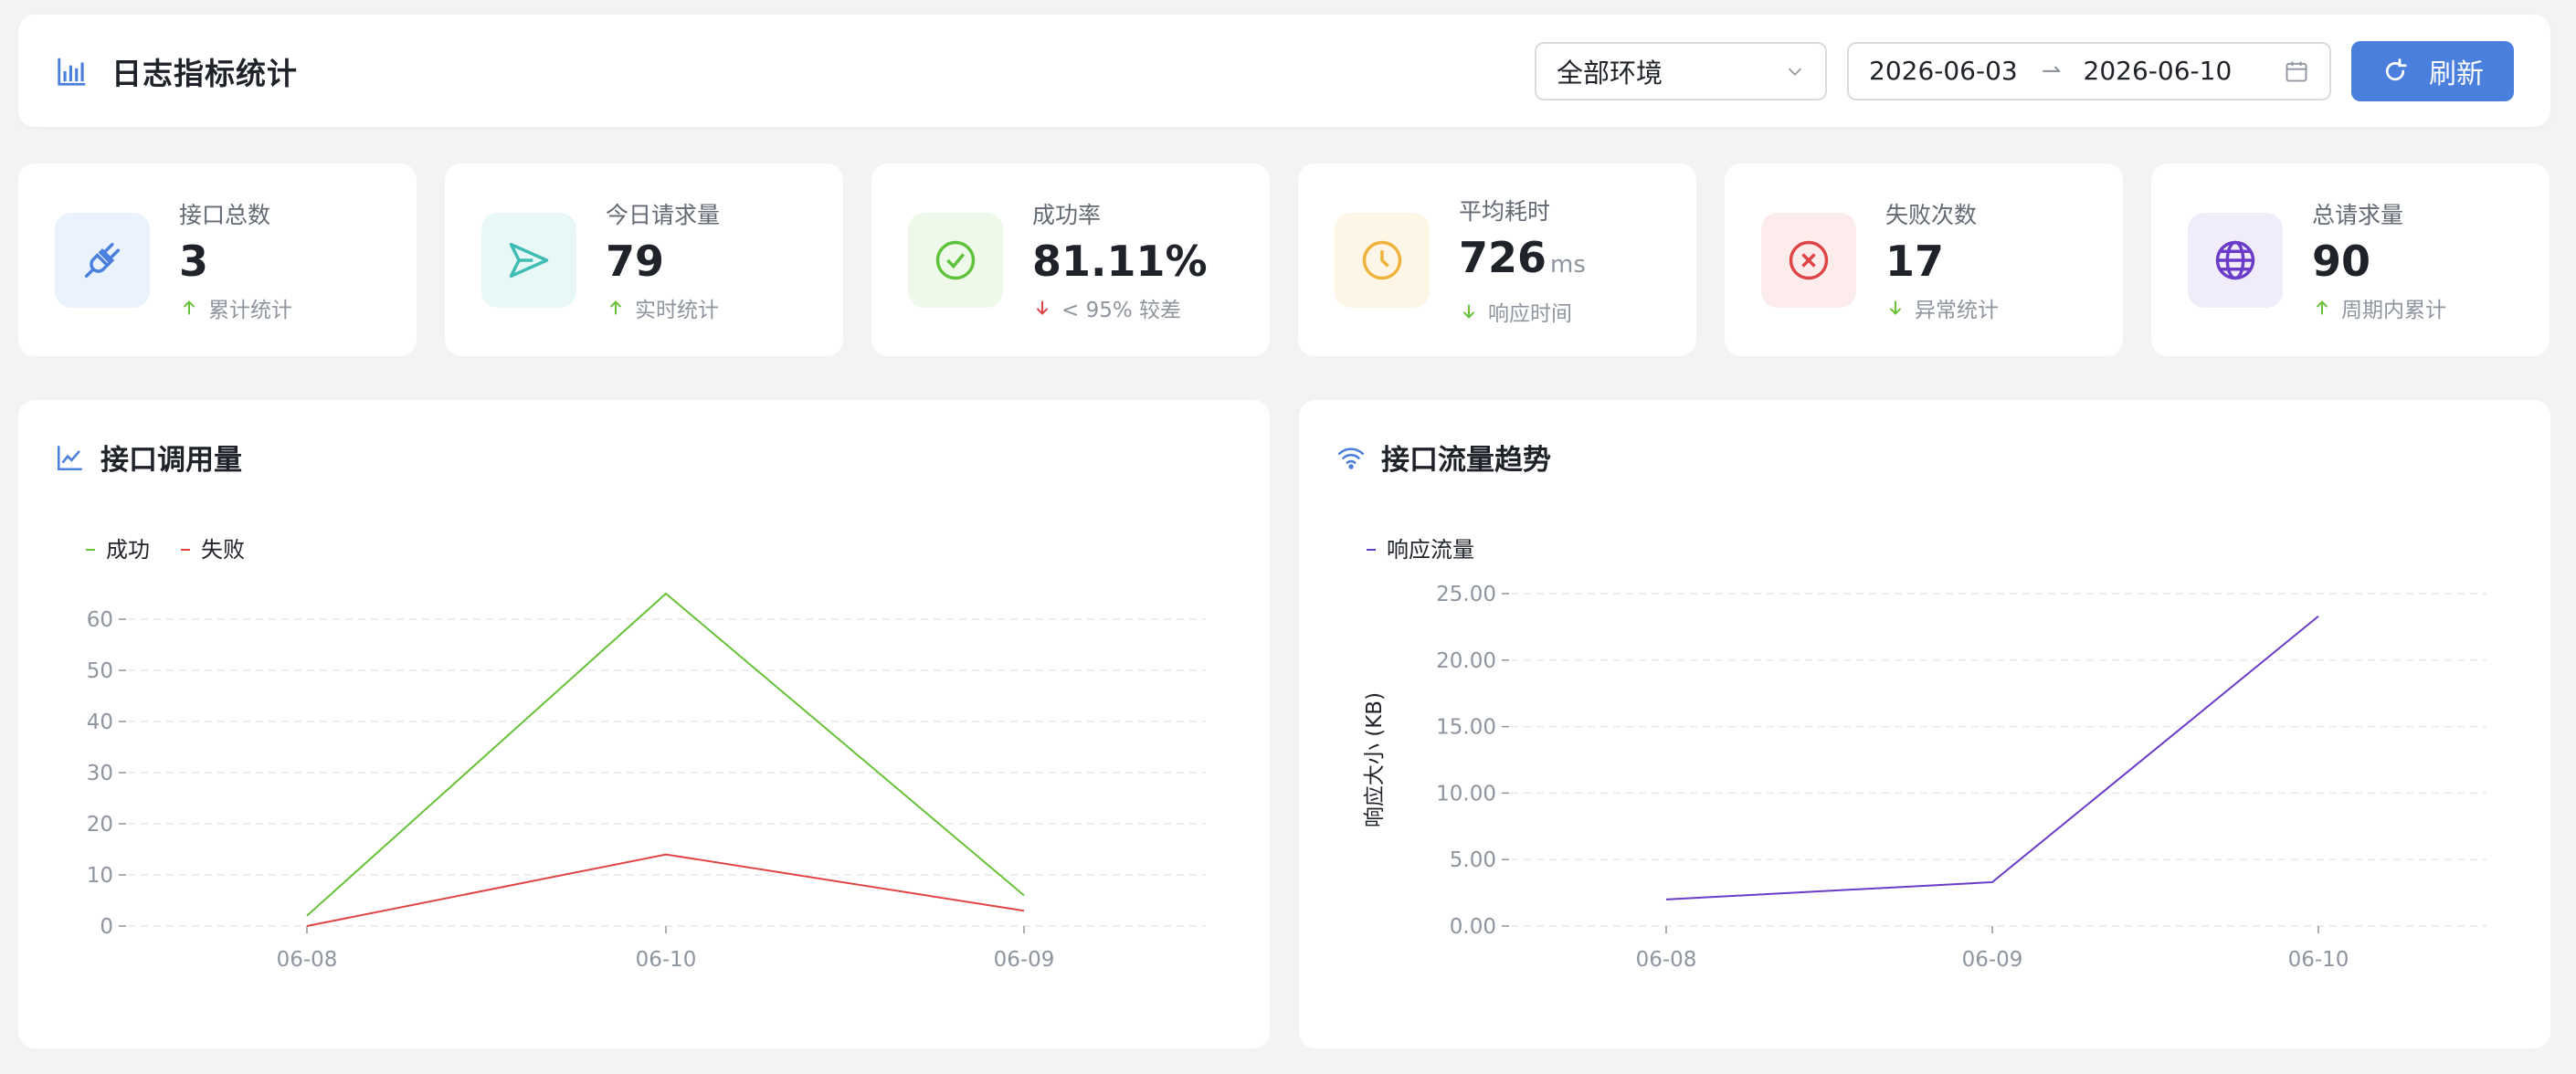 The image size is (2576, 1074). I want to click on chart-title: 接口流量趋势, so click(1444, 457).